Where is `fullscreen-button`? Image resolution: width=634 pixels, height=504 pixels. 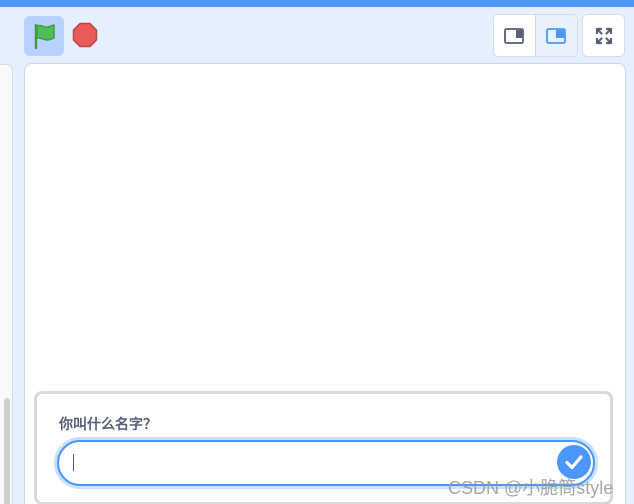 fullscreen-button is located at coordinates (603, 35).